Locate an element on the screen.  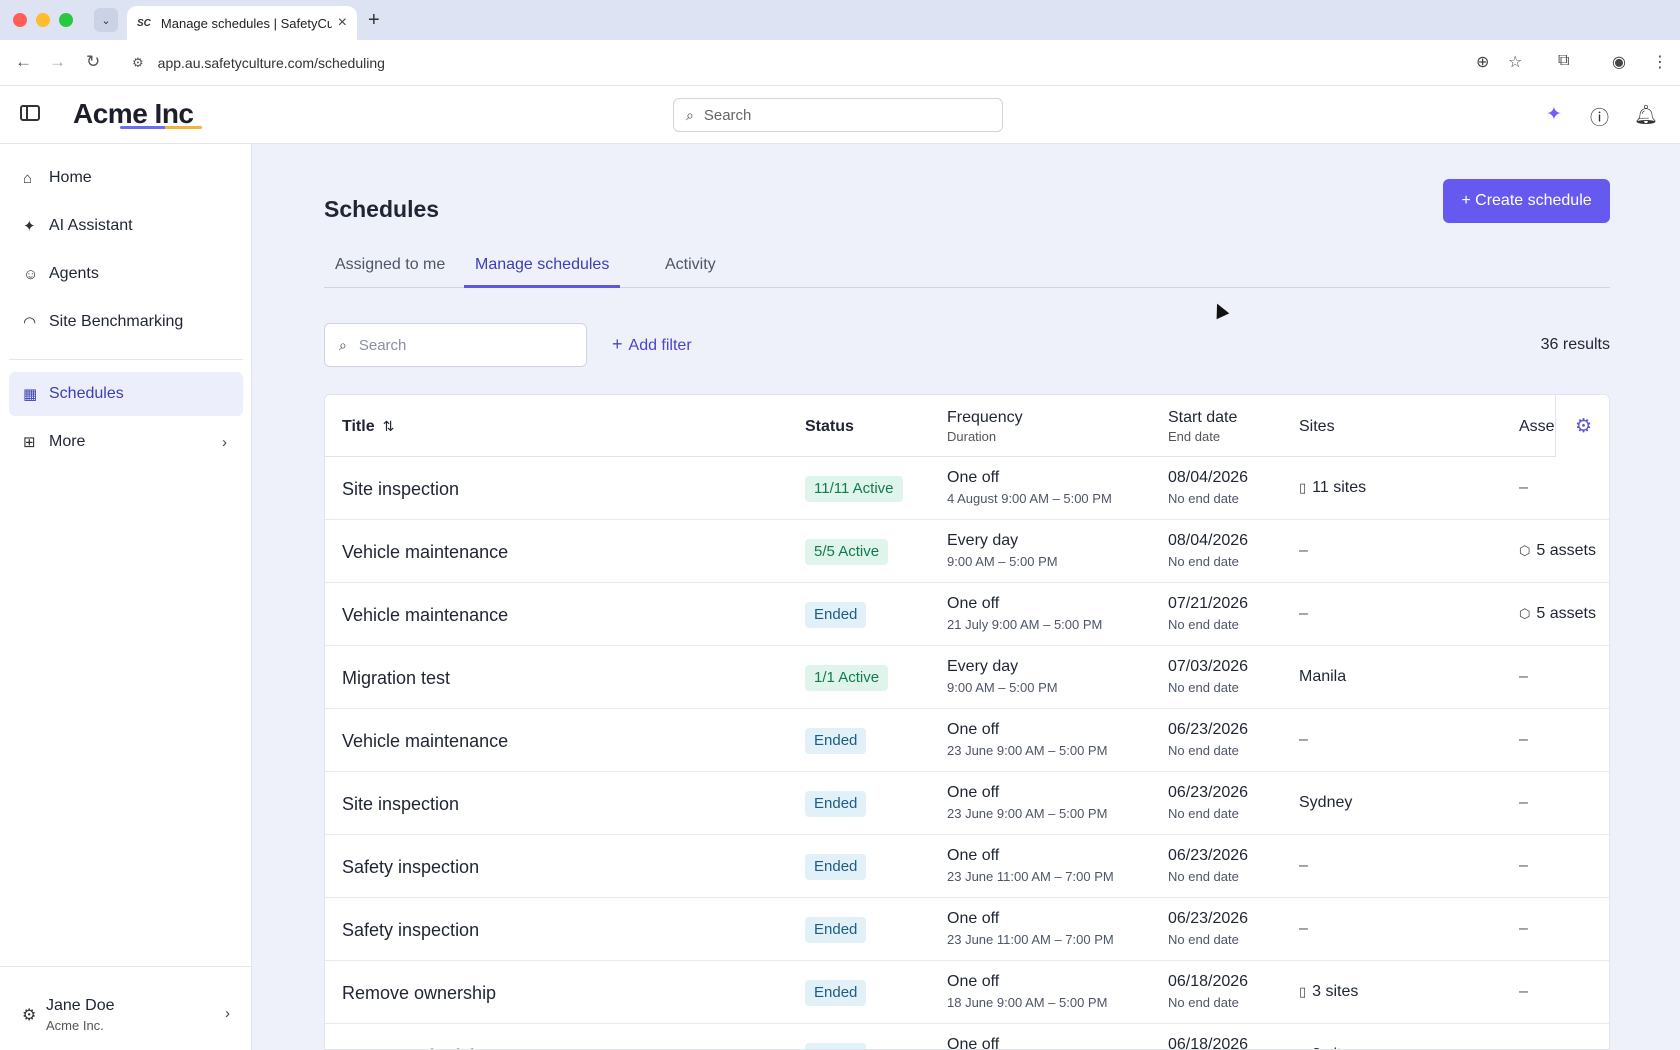
tab-assigned-to-me: Assigned to me is located at coordinates (390, 270).